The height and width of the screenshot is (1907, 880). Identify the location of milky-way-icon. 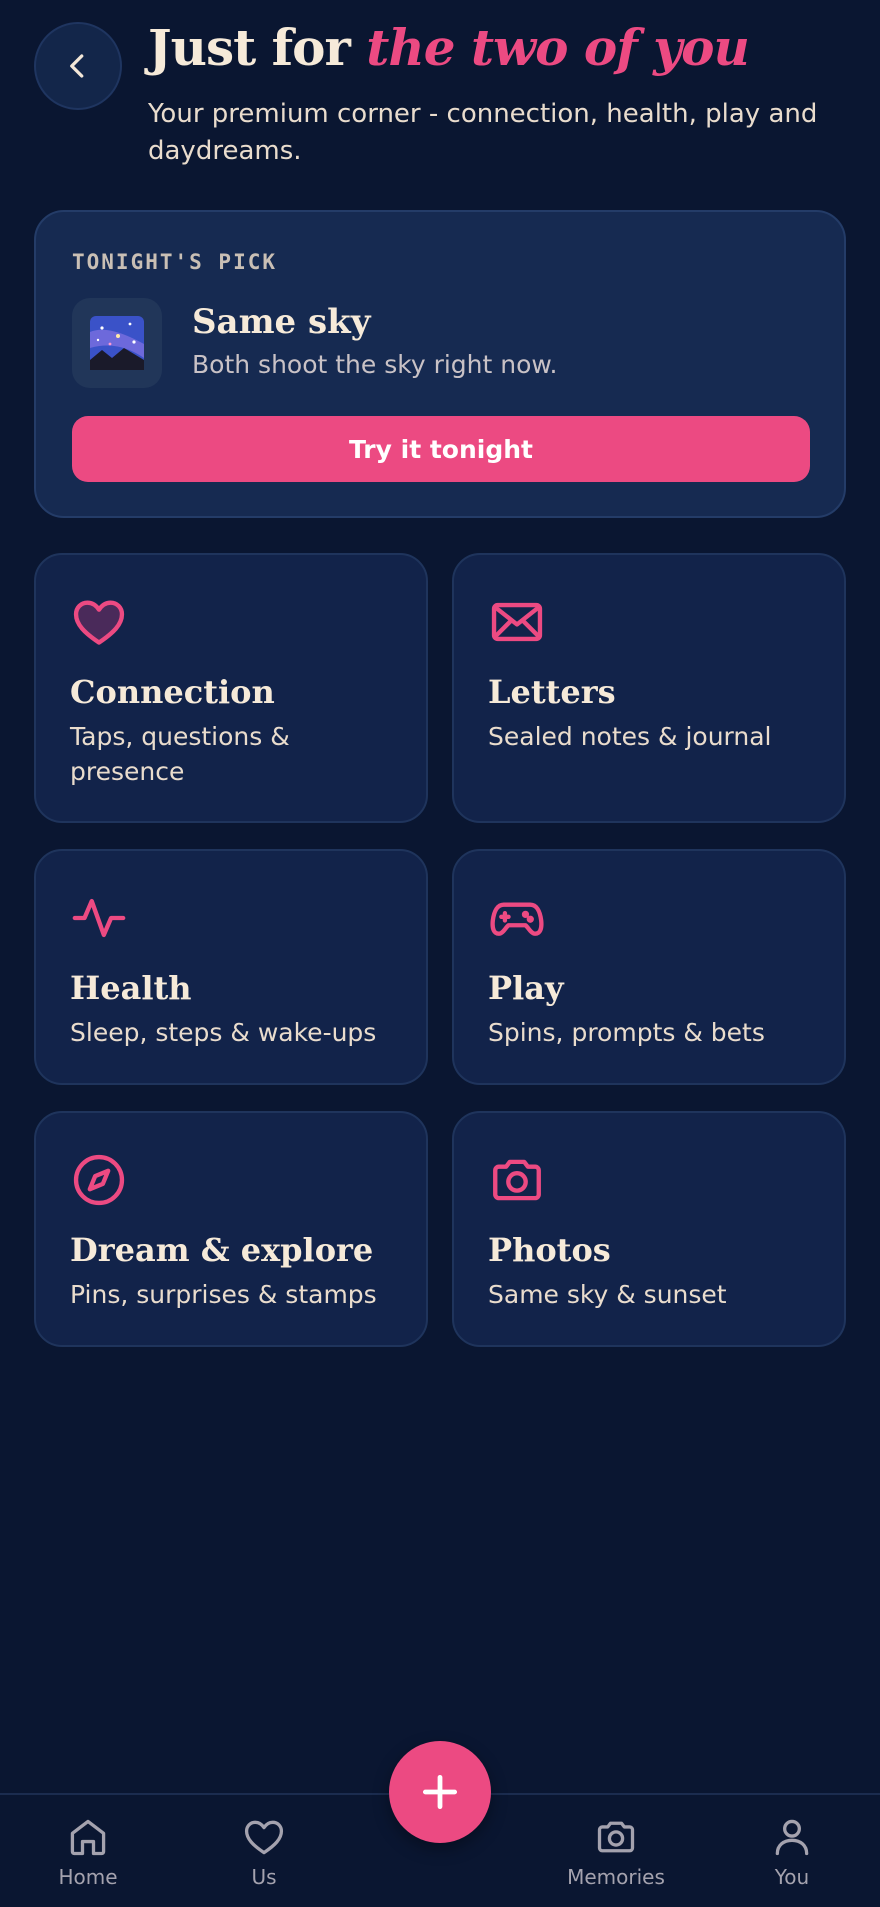
(117, 343).